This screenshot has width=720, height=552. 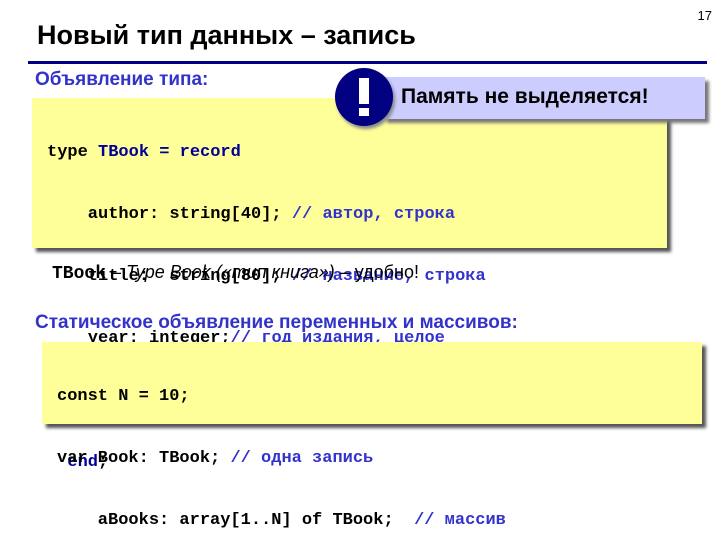 I want to click on code-comment: // массив, so click(x=460, y=520).